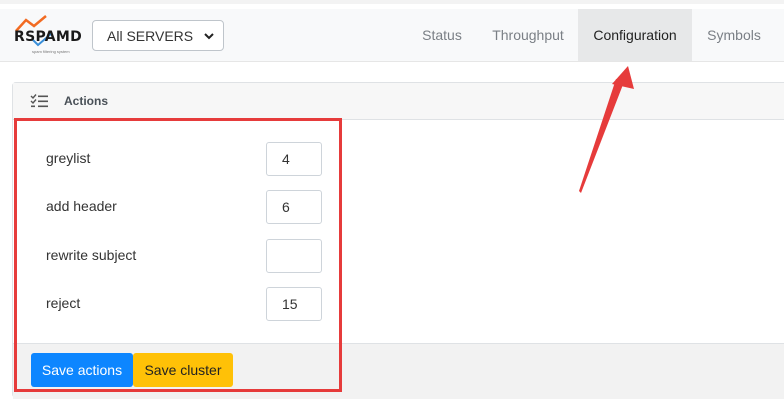 The height and width of the screenshot is (406, 784). Describe the element at coordinates (442, 35) in the screenshot. I see `tab-status: Status` at that location.